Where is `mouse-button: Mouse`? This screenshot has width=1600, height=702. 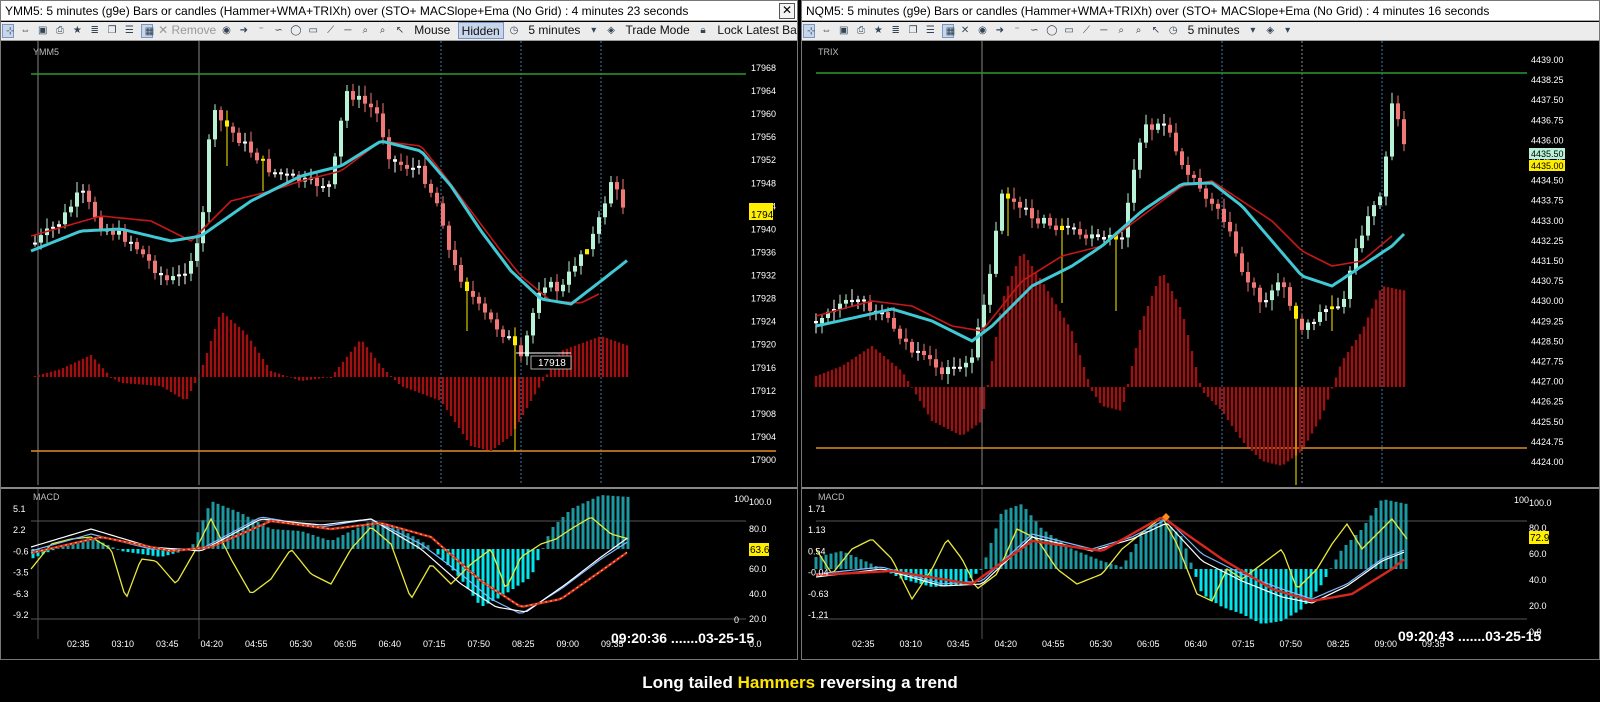
mouse-button: Mouse is located at coordinates (432, 30).